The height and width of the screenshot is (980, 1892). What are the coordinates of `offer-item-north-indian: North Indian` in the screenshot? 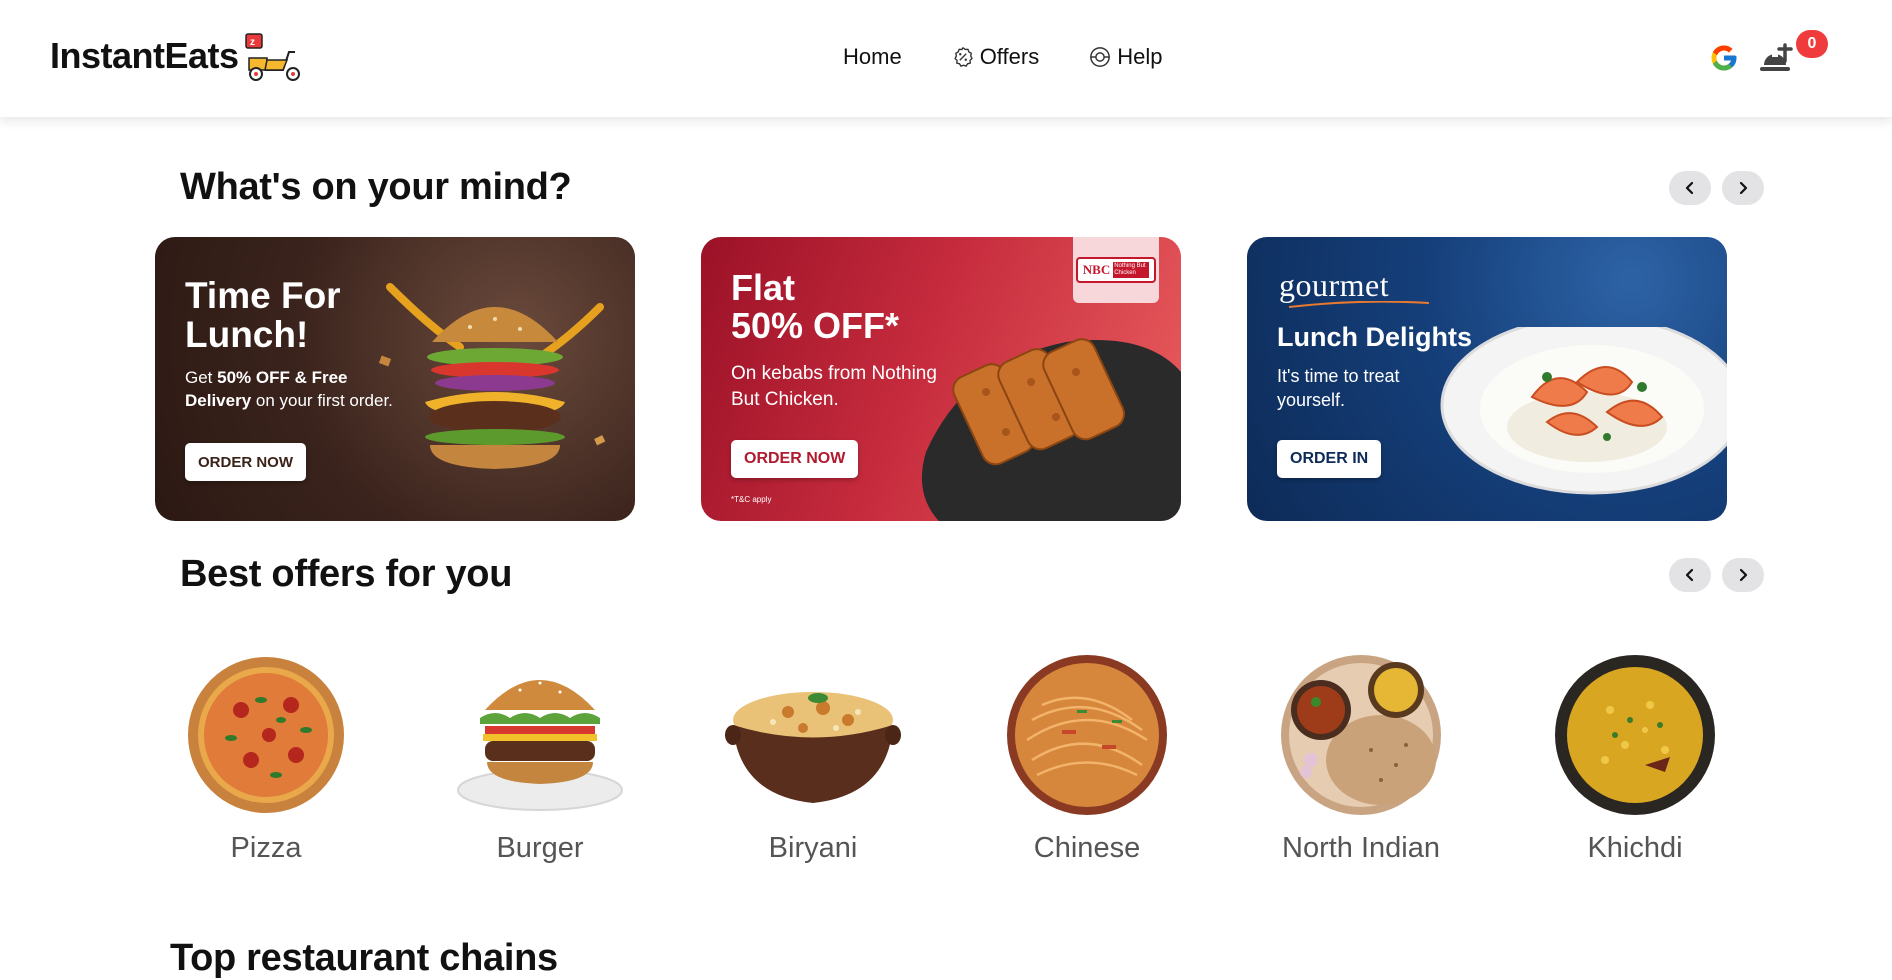 It's located at (1361, 757).